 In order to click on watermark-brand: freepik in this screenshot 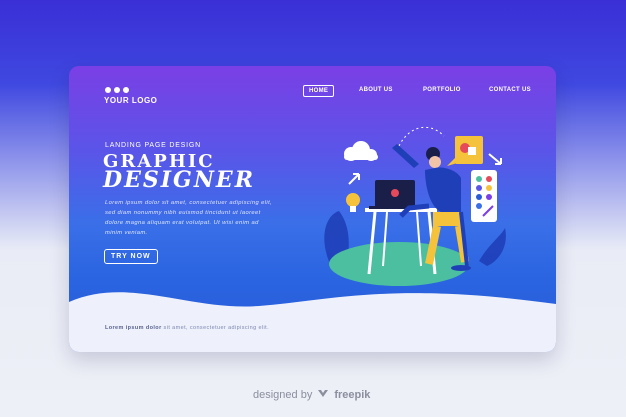, I will do `click(352, 395)`.